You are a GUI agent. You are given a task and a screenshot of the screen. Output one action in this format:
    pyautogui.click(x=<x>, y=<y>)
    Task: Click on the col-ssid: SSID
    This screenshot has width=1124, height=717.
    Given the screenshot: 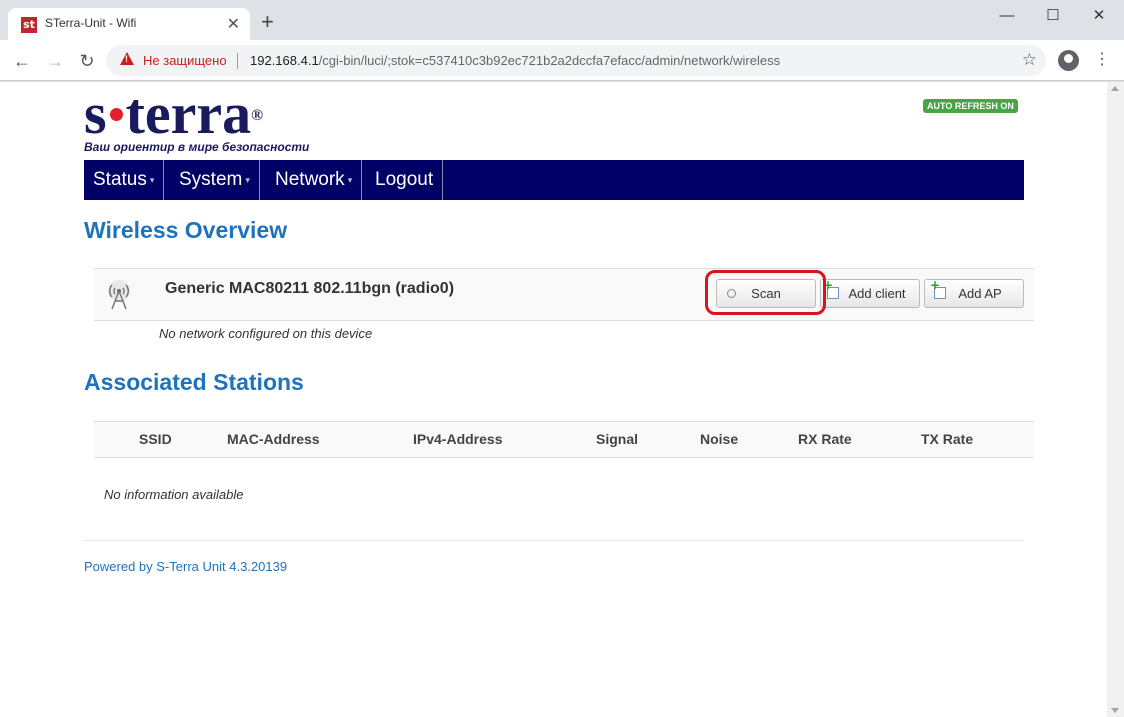 What is the action you would take?
    pyautogui.click(x=155, y=439)
    